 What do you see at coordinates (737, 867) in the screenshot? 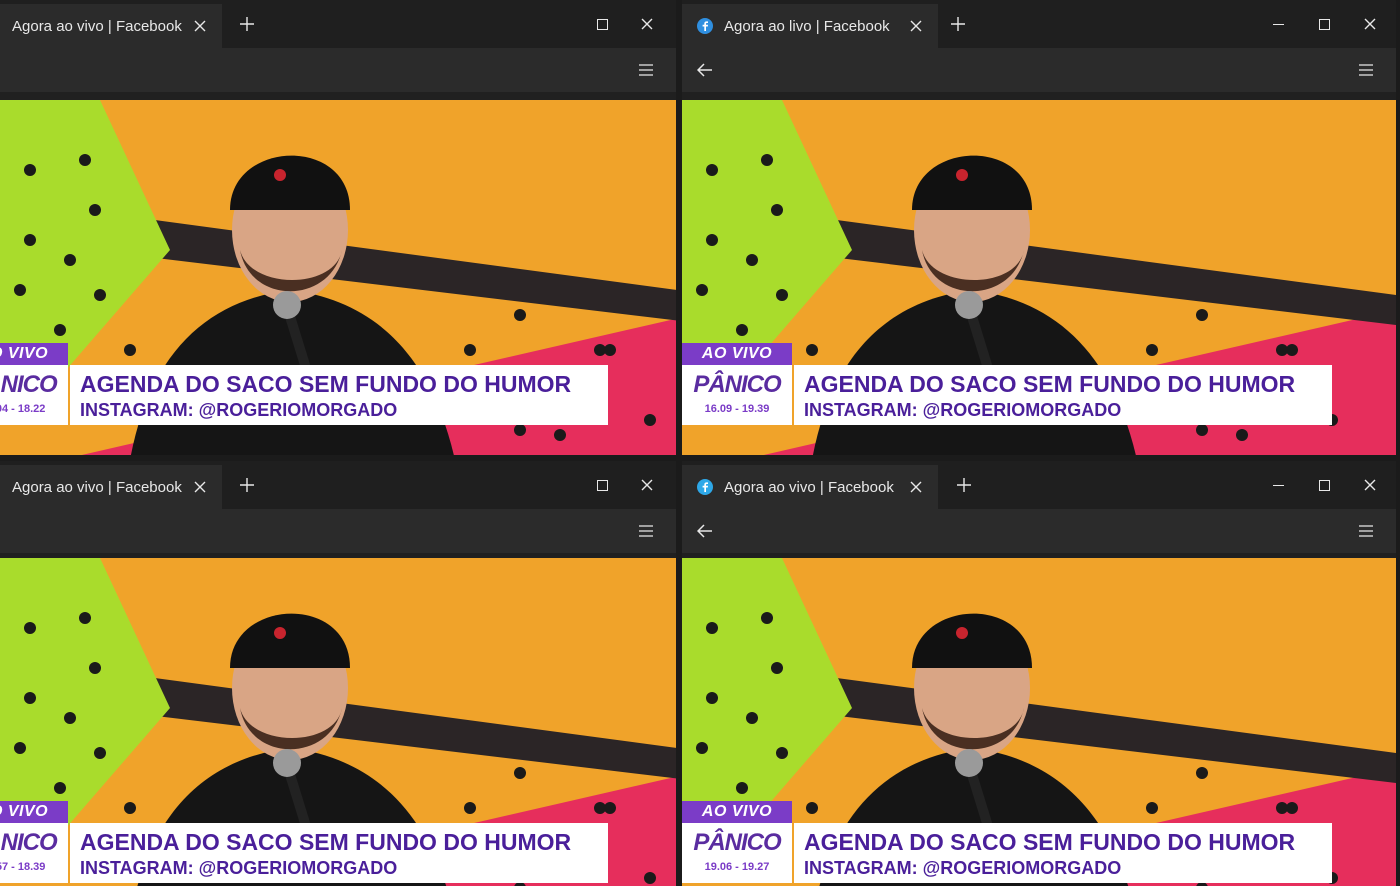
I see `timecode: 19.06 - 19.27` at bounding box center [737, 867].